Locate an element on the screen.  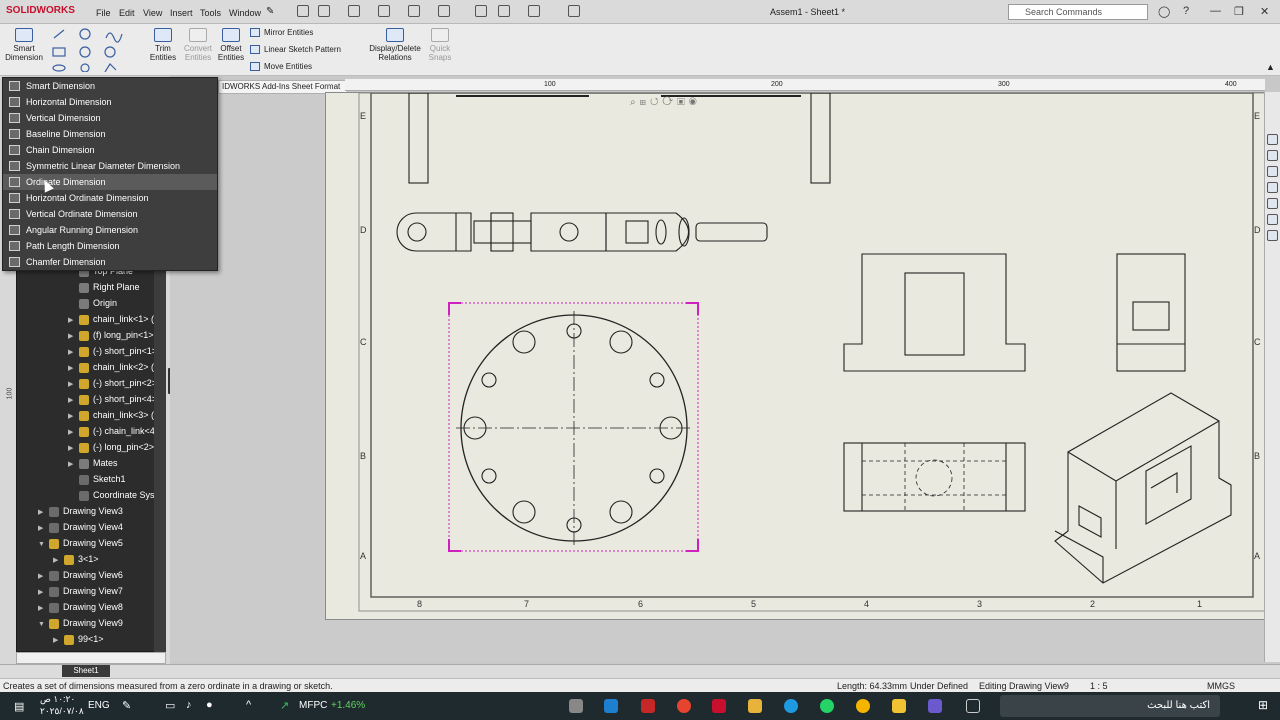
close-button: ✕ is located at coordinates (1264, 11).